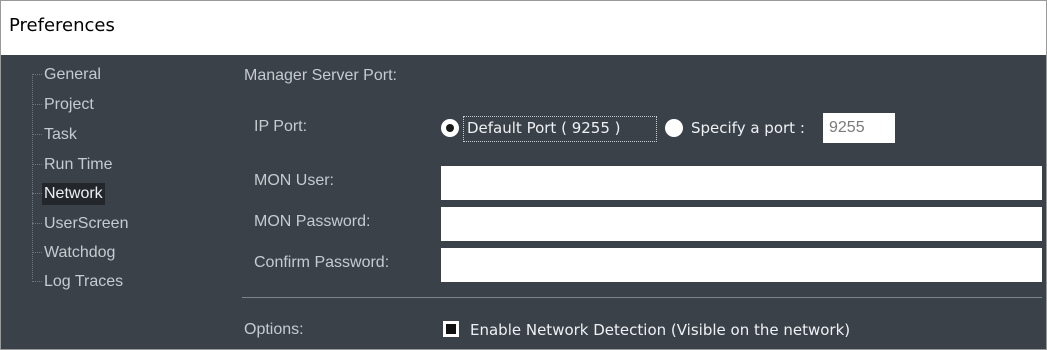 The width and height of the screenshot is (1047, 350). I want to click on default-port-radio, so click(450, 128).